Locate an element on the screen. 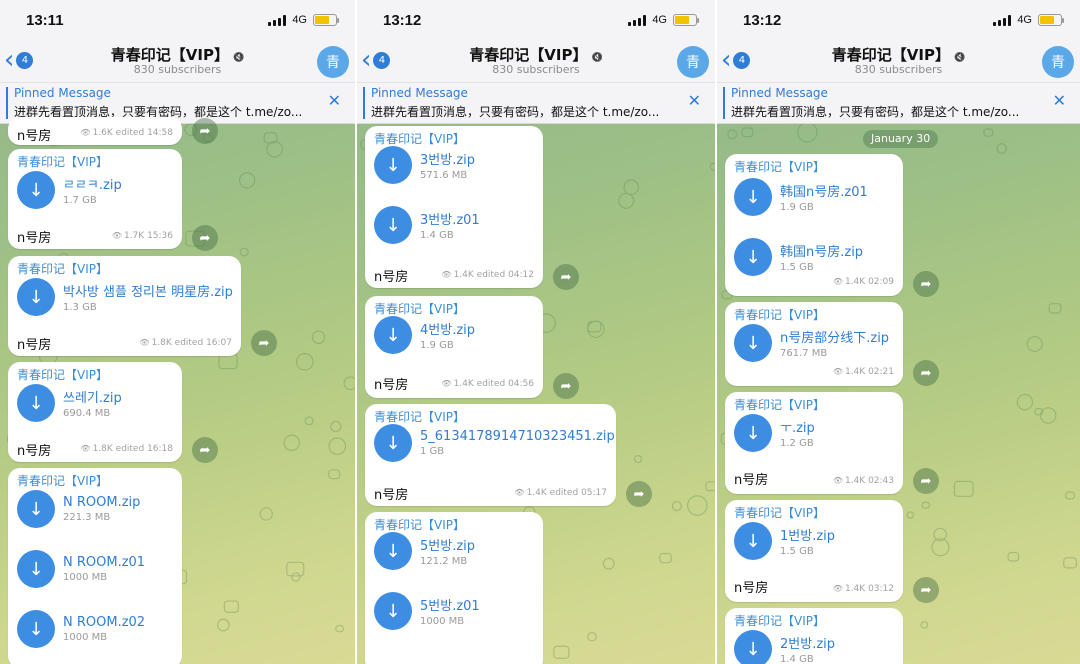  message-meta: 👁 1.4K 03:12 is located at coordinates (863, 589).